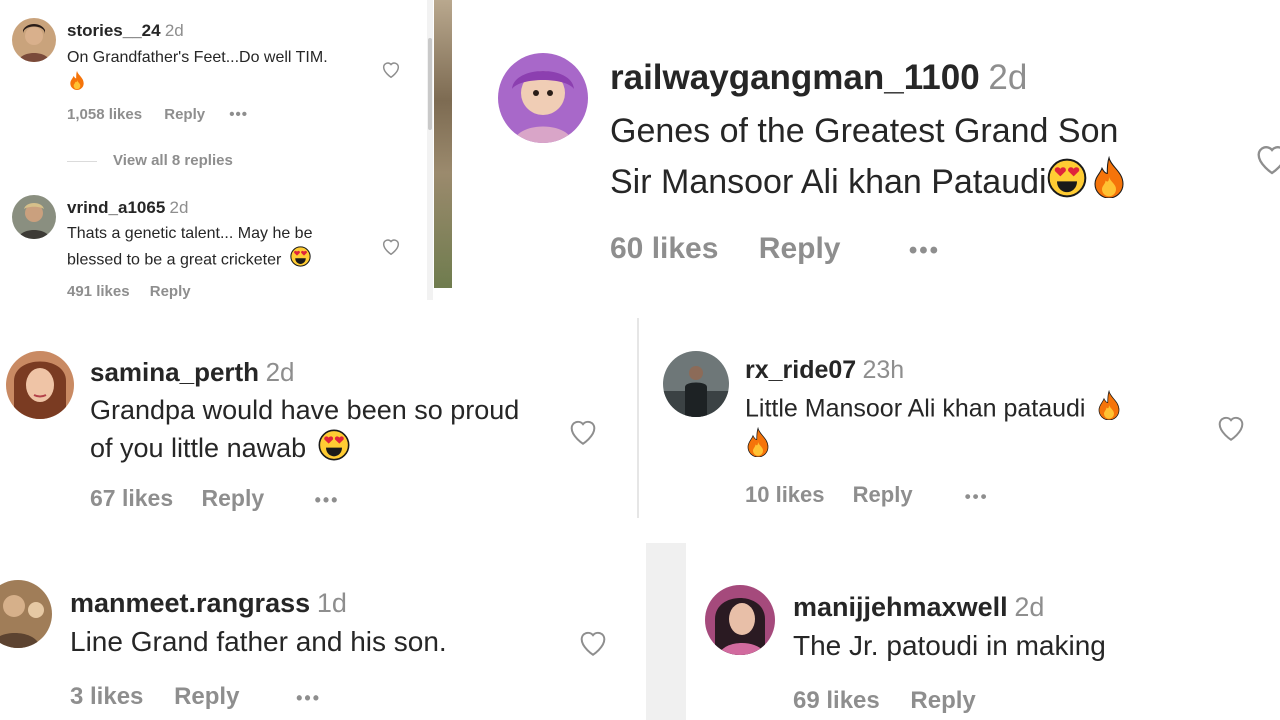 The height and width of the screenshot is (720, 1280). I want to click on comment-text-line: Line Grand father and his son., so click(258, 641).